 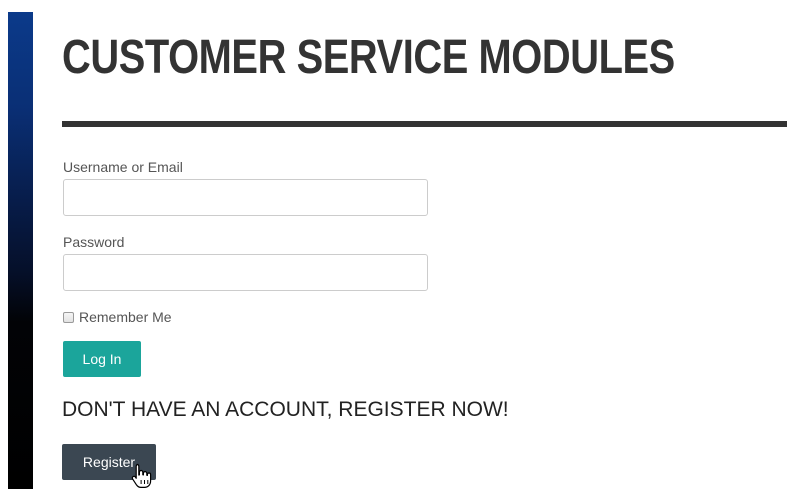 I want to click on side-image-strip, so click(x=20, y=250).